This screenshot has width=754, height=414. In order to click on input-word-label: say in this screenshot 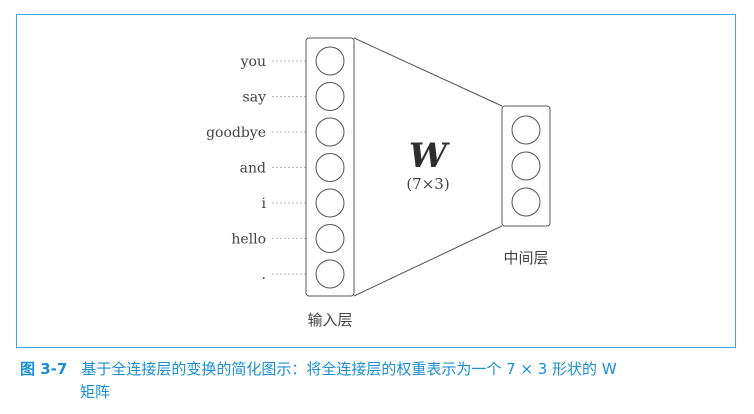, I will do `click(255, 98)`.